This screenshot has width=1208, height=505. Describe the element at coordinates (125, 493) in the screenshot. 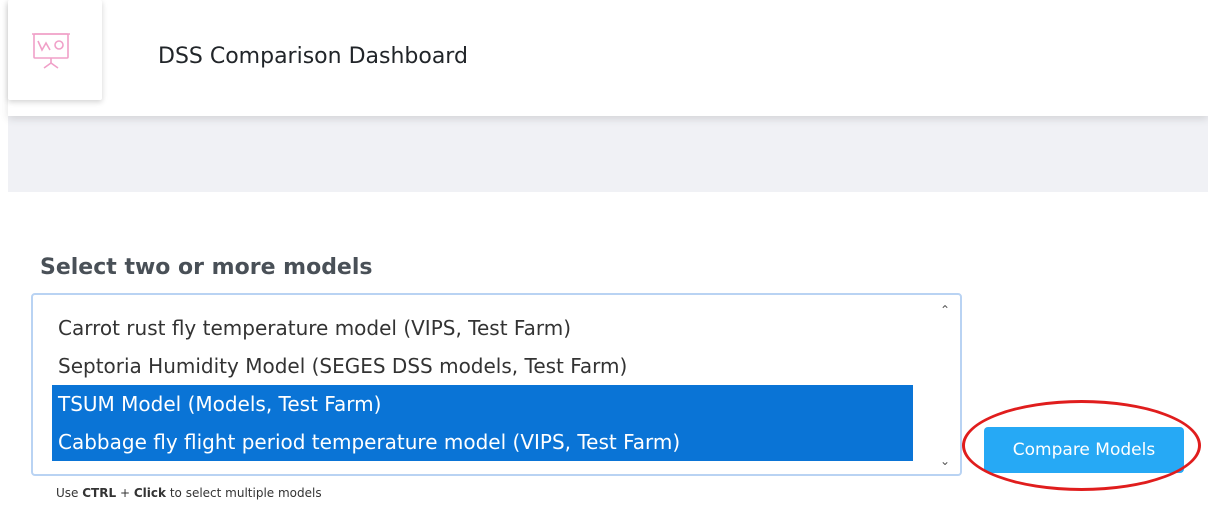

I see `hint-plus: +` at that location.